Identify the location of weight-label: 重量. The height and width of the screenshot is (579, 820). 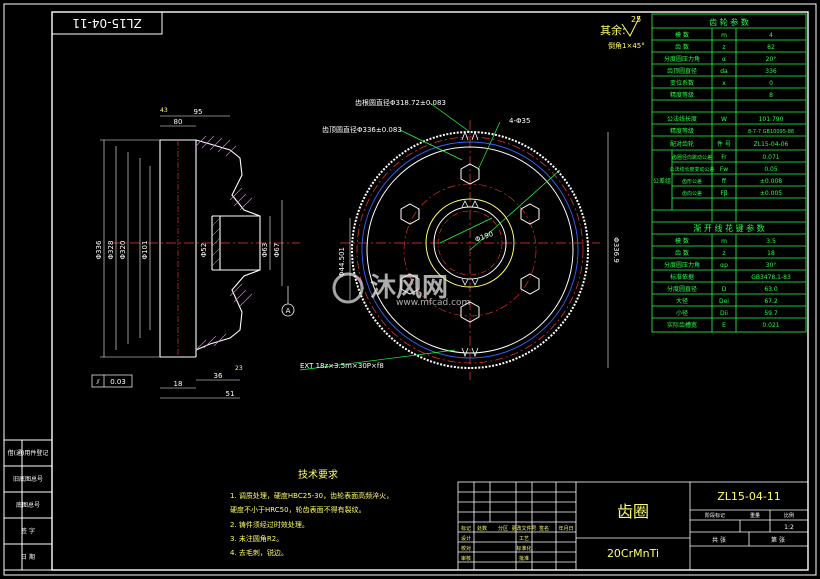
(755, 515).